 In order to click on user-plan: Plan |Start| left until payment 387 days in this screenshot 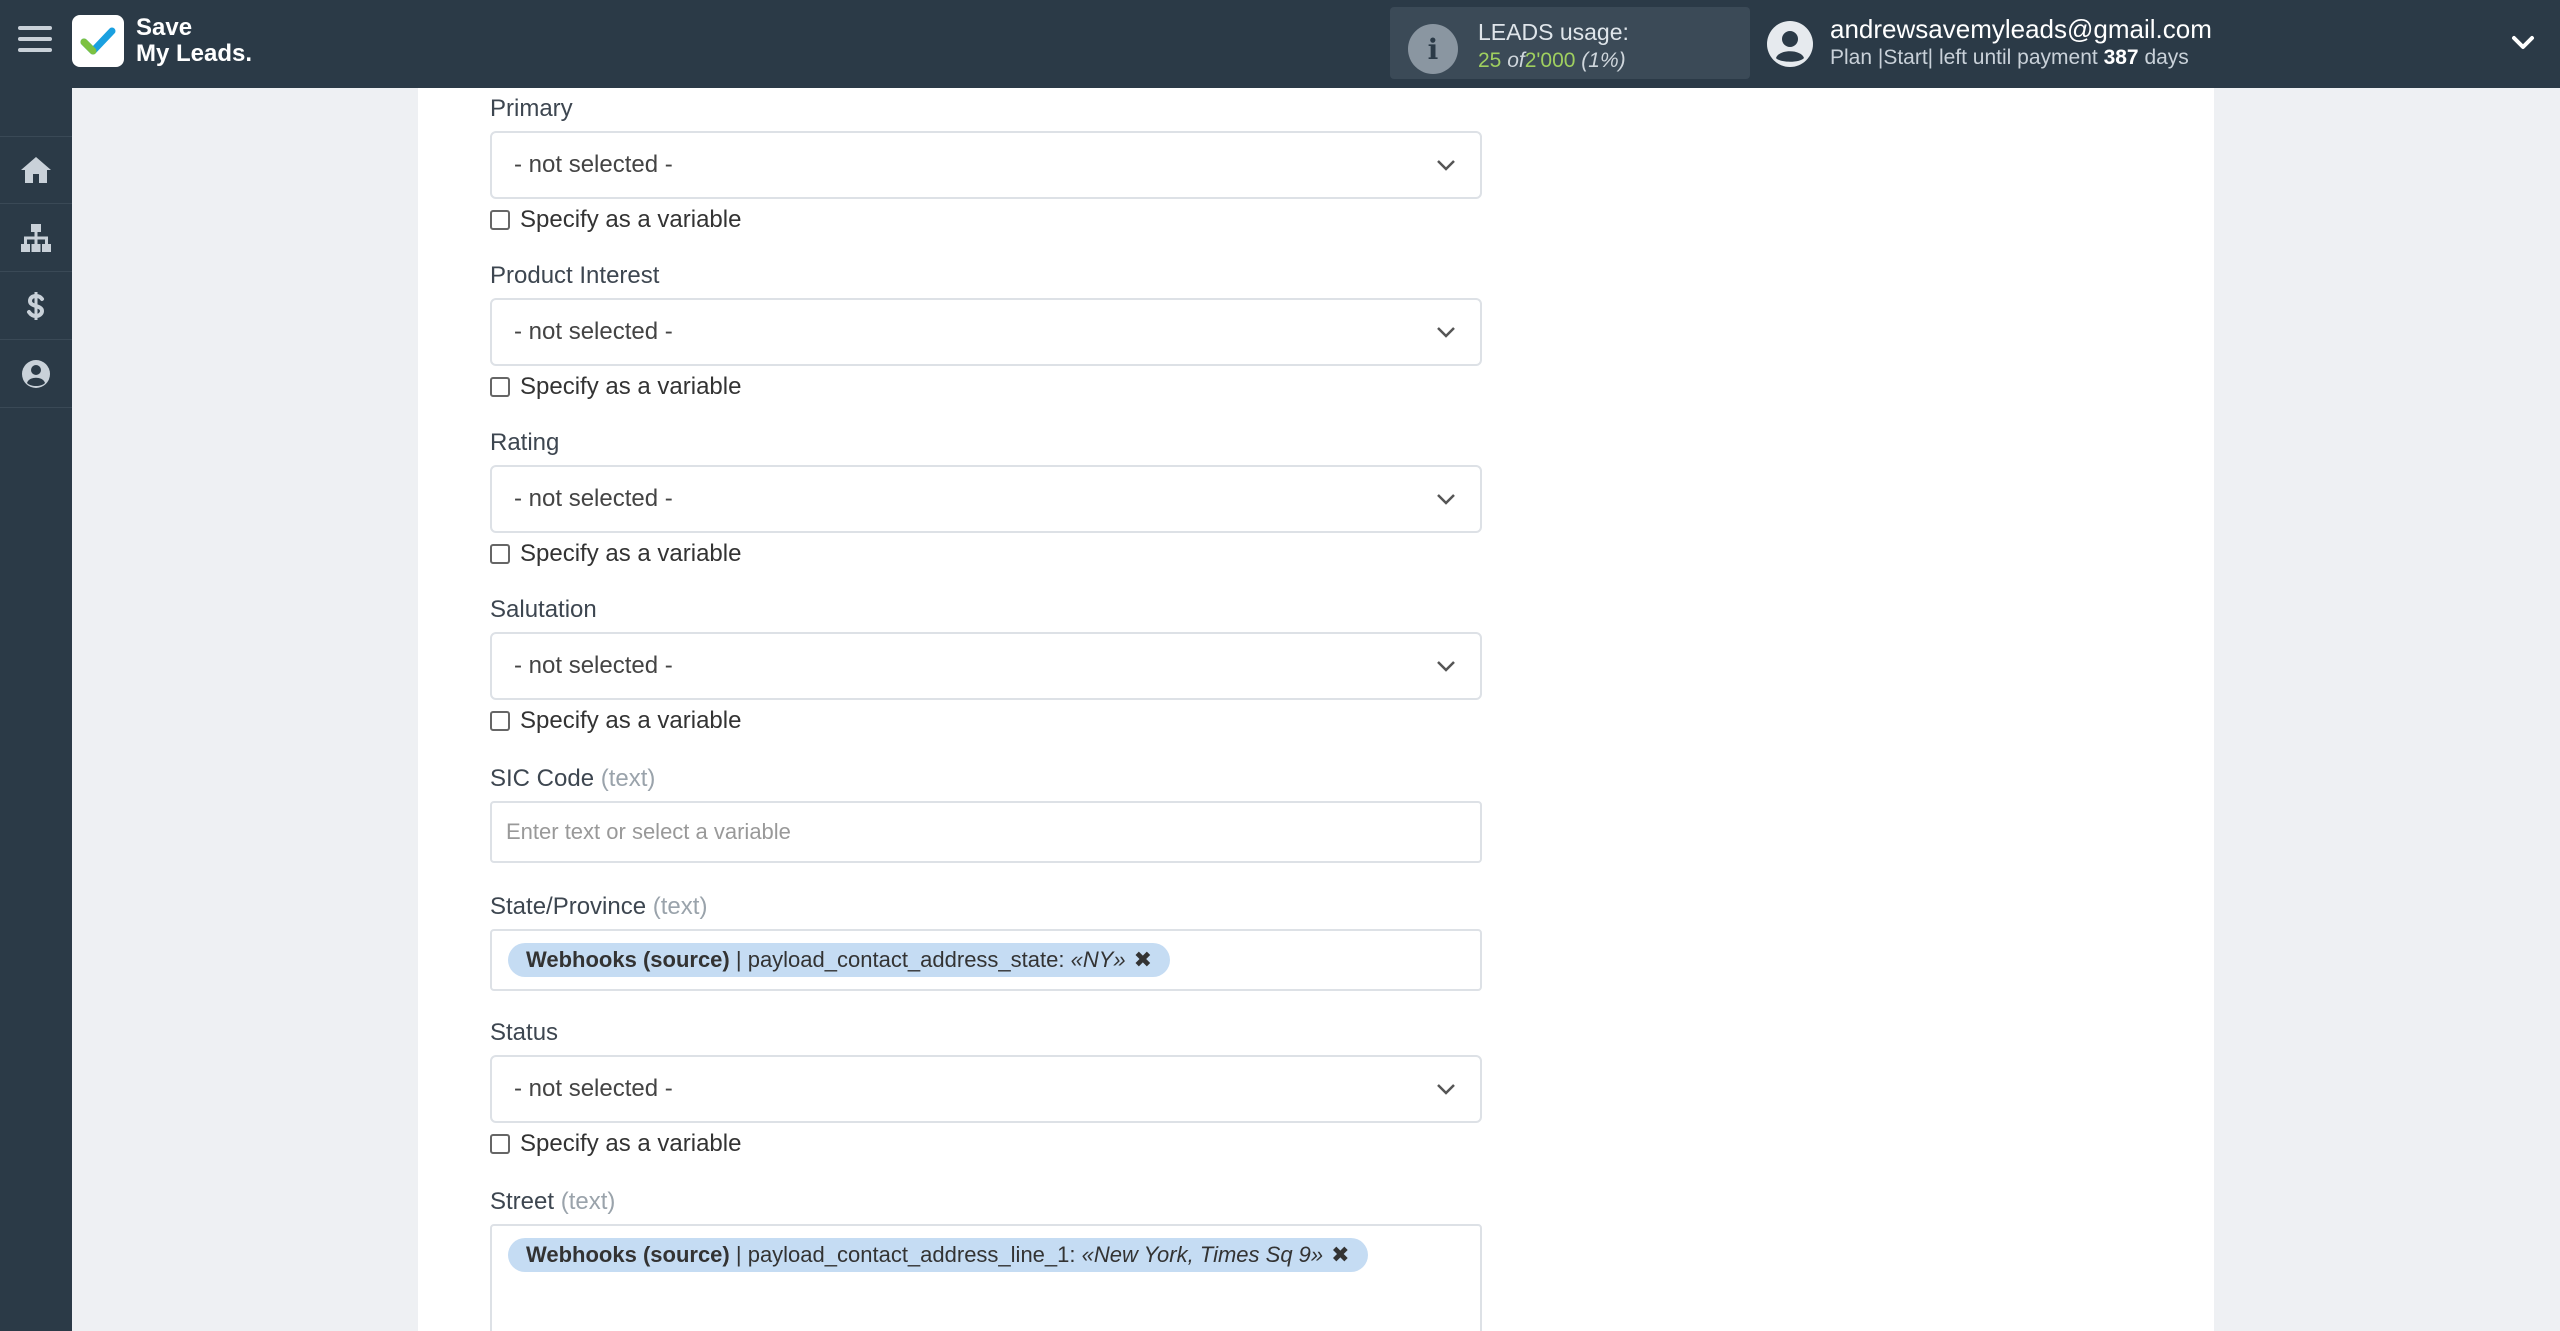, I will do `click(2009, 57)`.